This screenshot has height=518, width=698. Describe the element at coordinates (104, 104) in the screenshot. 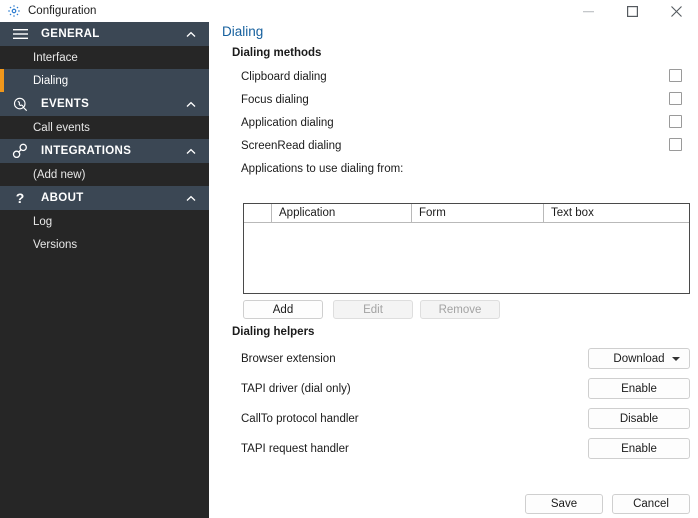

I see `sidebar-group-events: EVENTS` at that location.